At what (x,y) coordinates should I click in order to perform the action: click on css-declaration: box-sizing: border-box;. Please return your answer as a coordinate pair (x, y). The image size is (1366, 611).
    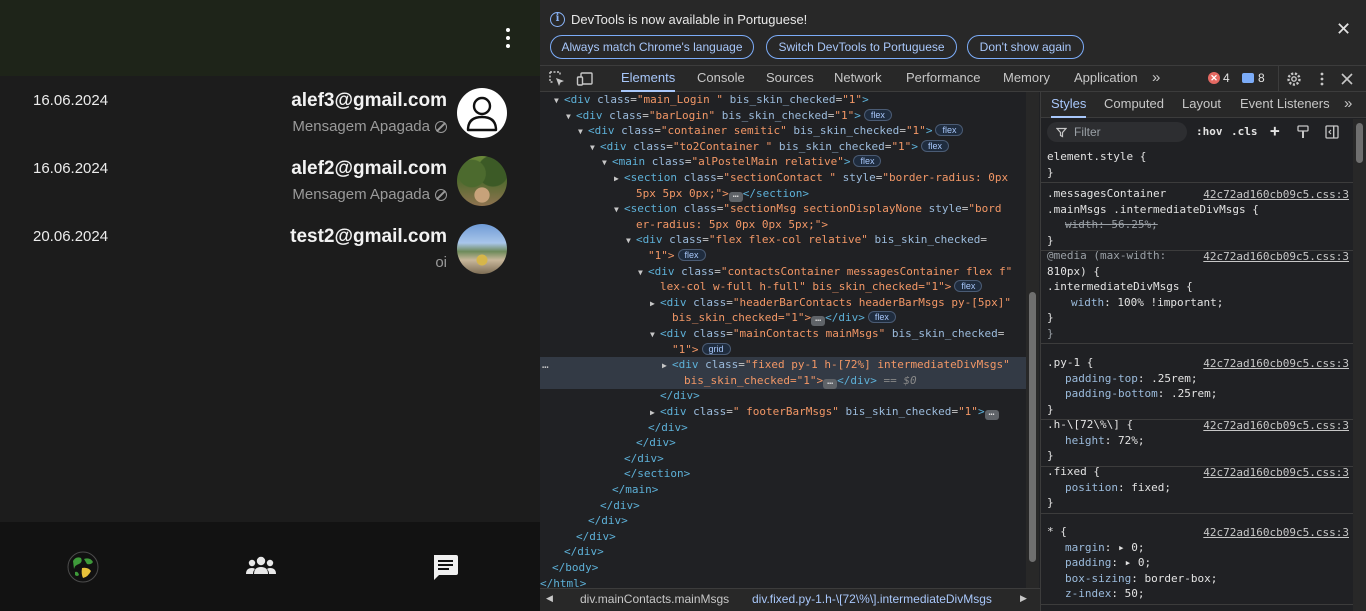
    Looking at the image, I should click on (1200, 579).